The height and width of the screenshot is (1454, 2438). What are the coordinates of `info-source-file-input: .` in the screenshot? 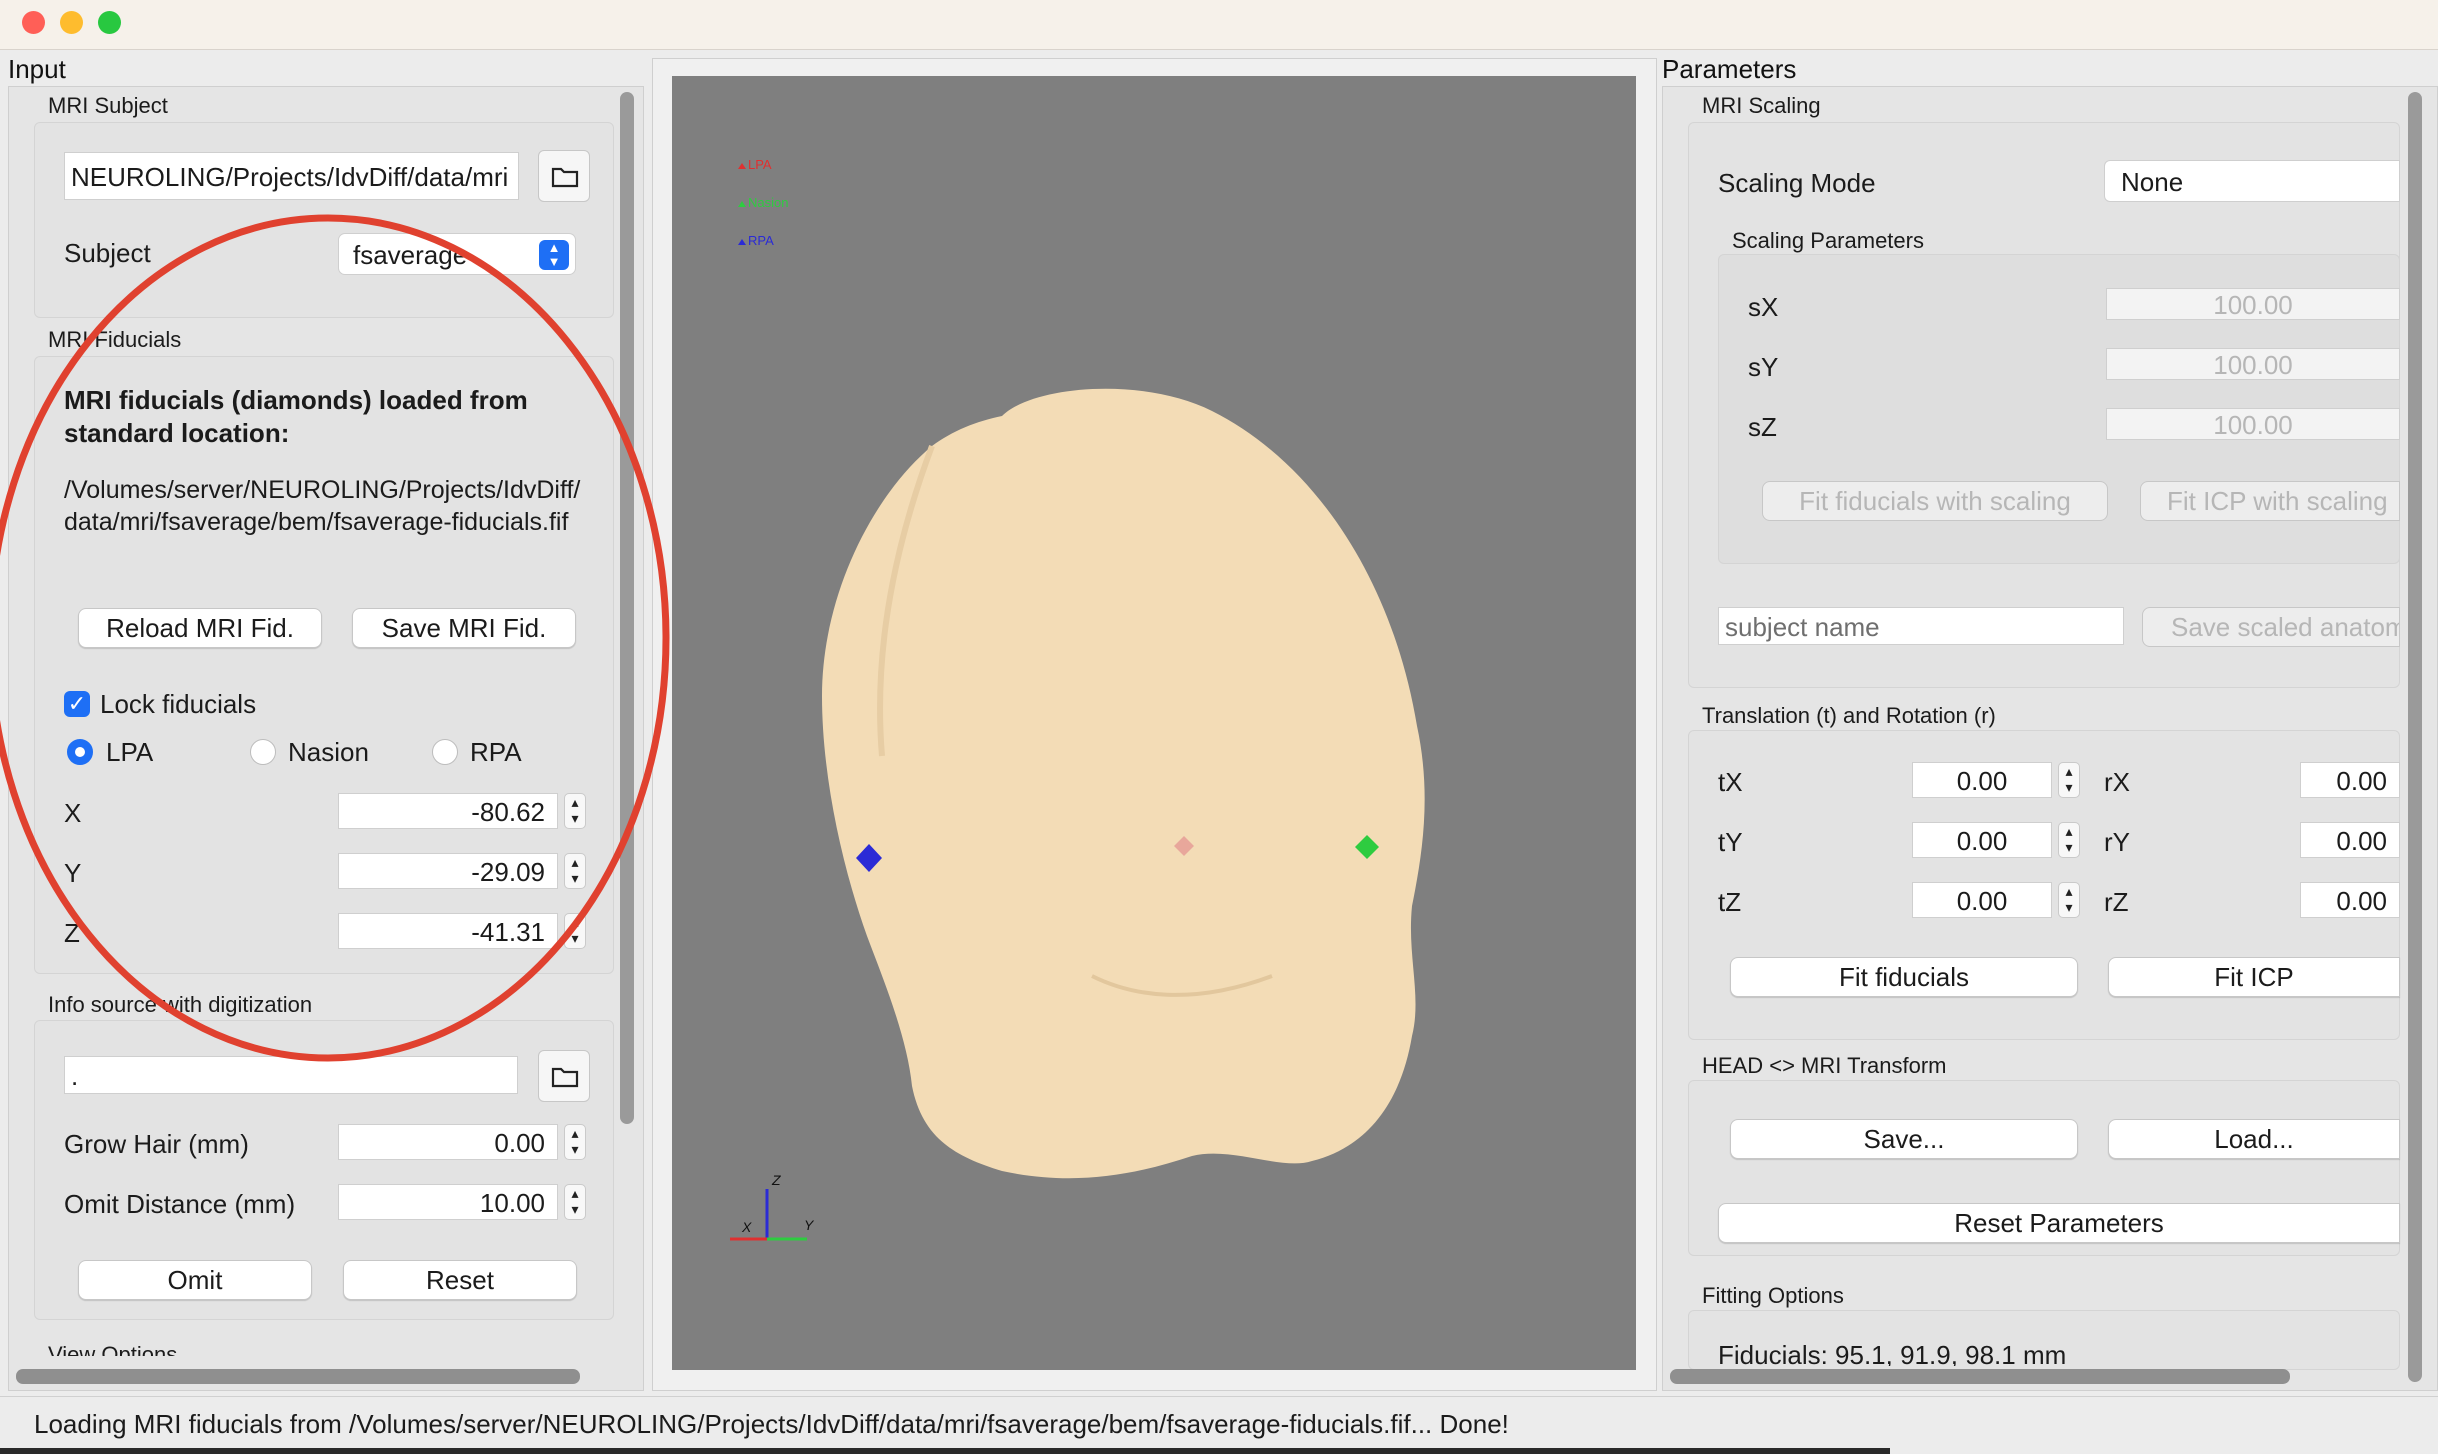 It's located at (291, 1075).